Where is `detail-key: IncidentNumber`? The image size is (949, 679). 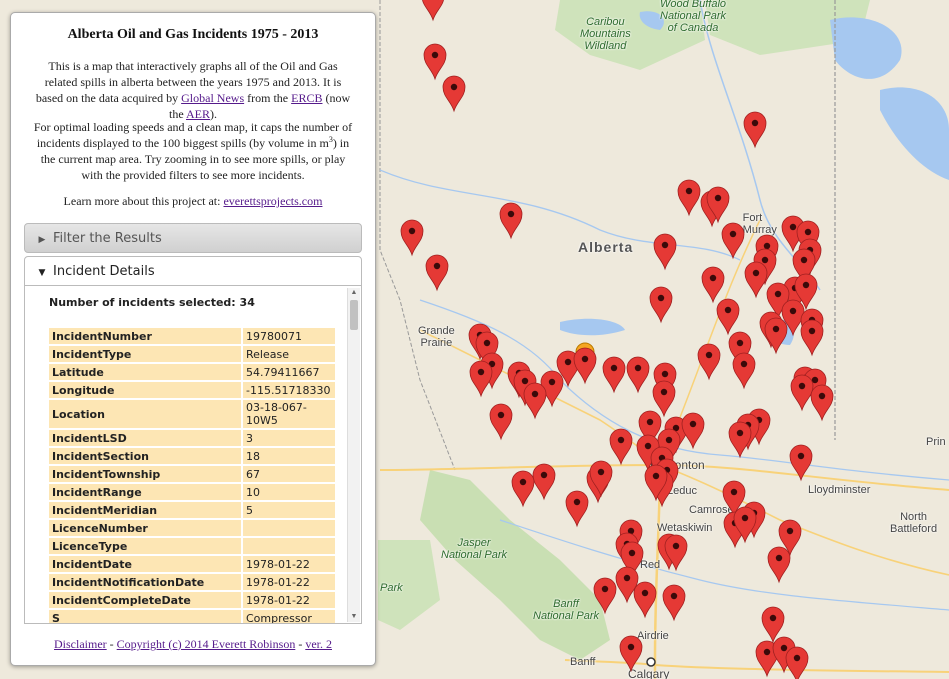
detail-key: IncidentNumber is located at coordinates (145, 336).